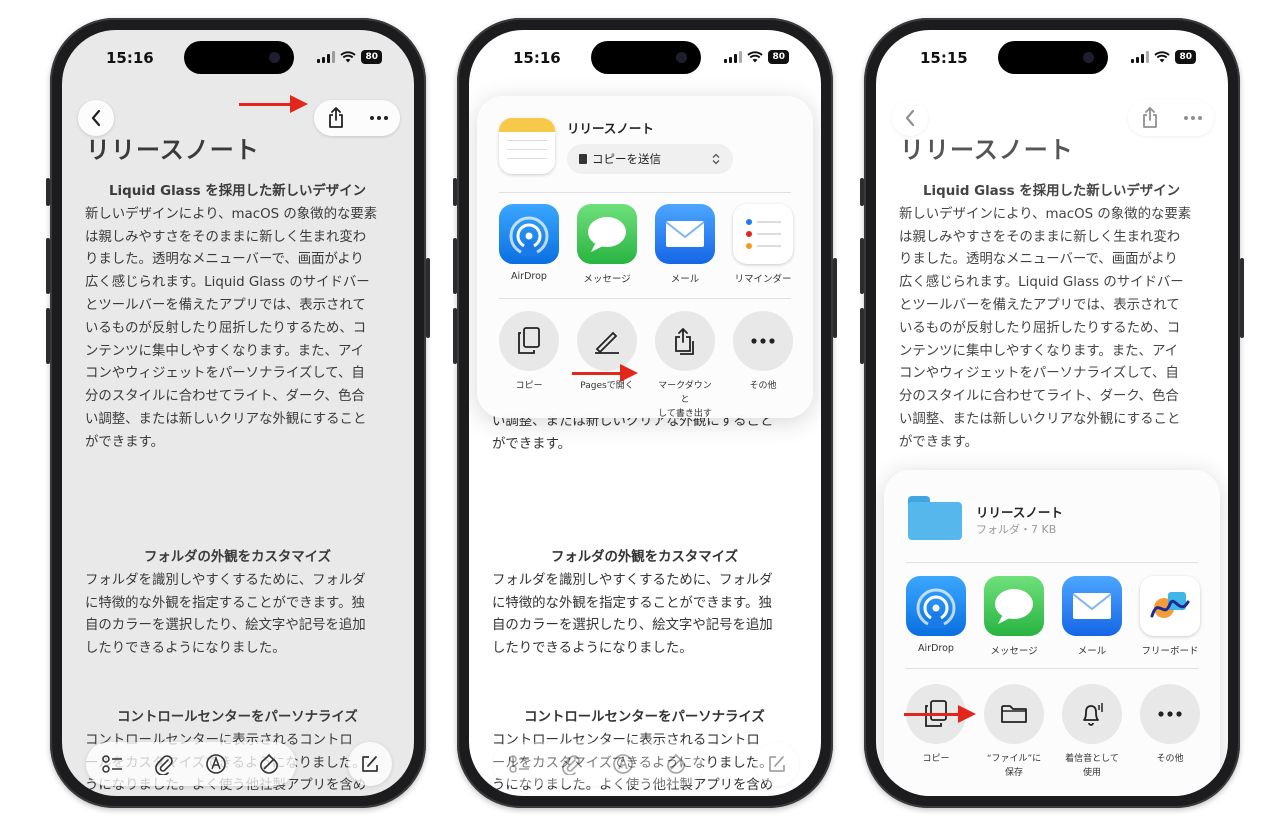  What do you see at coordinates (529, 276) in the screenshot?
I see `app-label: AirDrop` at bounding box center [529, 276].